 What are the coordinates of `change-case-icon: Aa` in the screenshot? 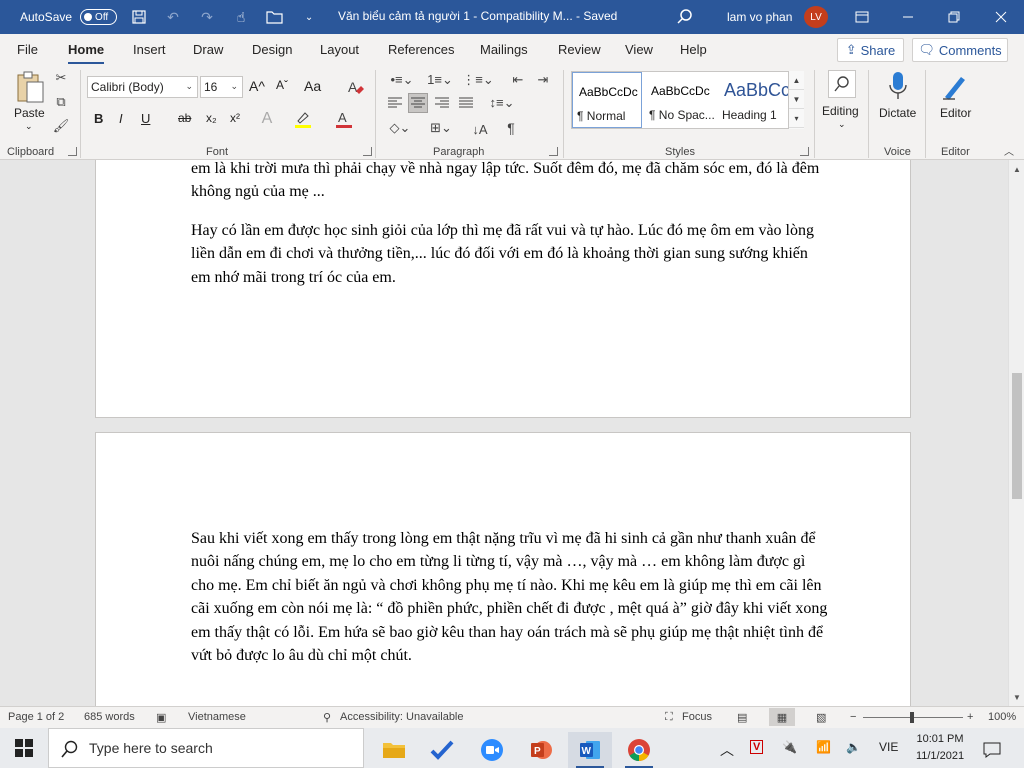 It's located at (312, 86).